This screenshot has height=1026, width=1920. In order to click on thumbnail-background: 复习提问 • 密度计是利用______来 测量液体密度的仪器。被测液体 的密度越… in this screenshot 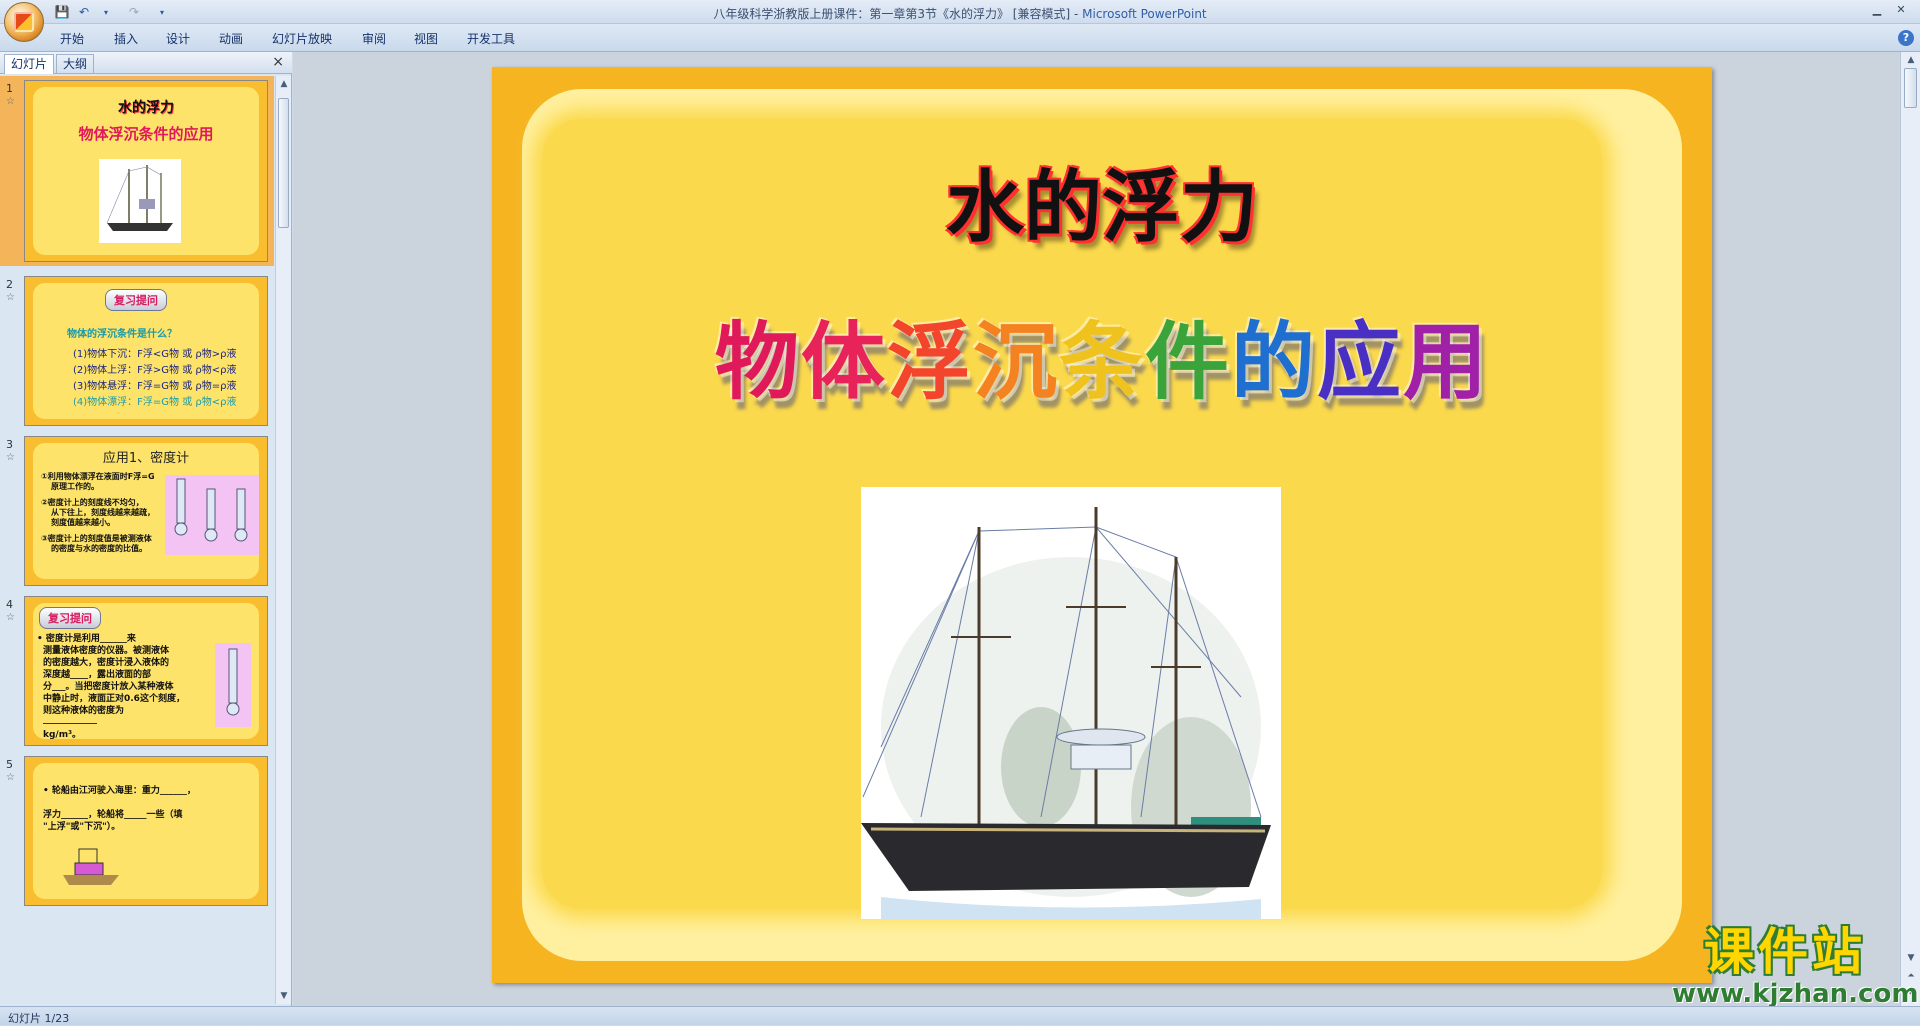, I will do `click(146, 671)`.